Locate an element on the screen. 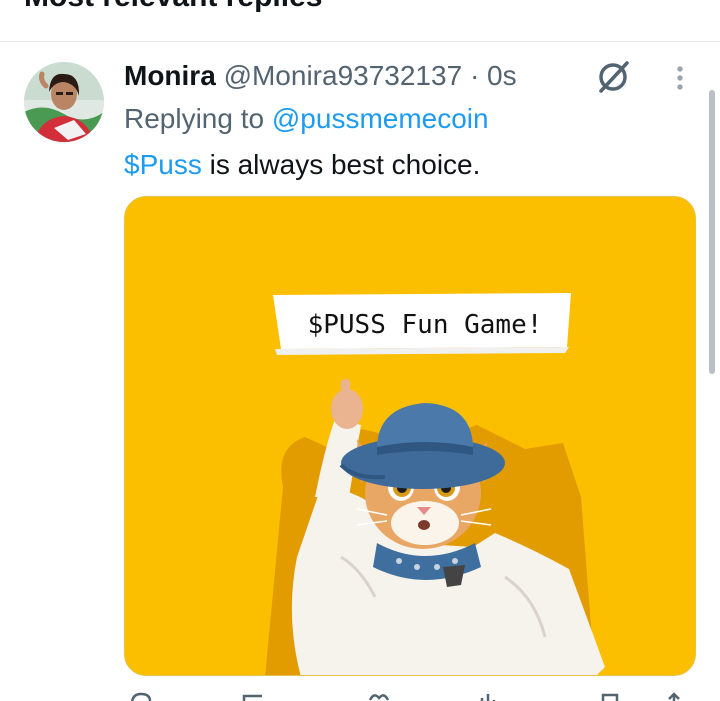  replying-to: Replying to @pussmemecoin is located at coordinates (306, 119).